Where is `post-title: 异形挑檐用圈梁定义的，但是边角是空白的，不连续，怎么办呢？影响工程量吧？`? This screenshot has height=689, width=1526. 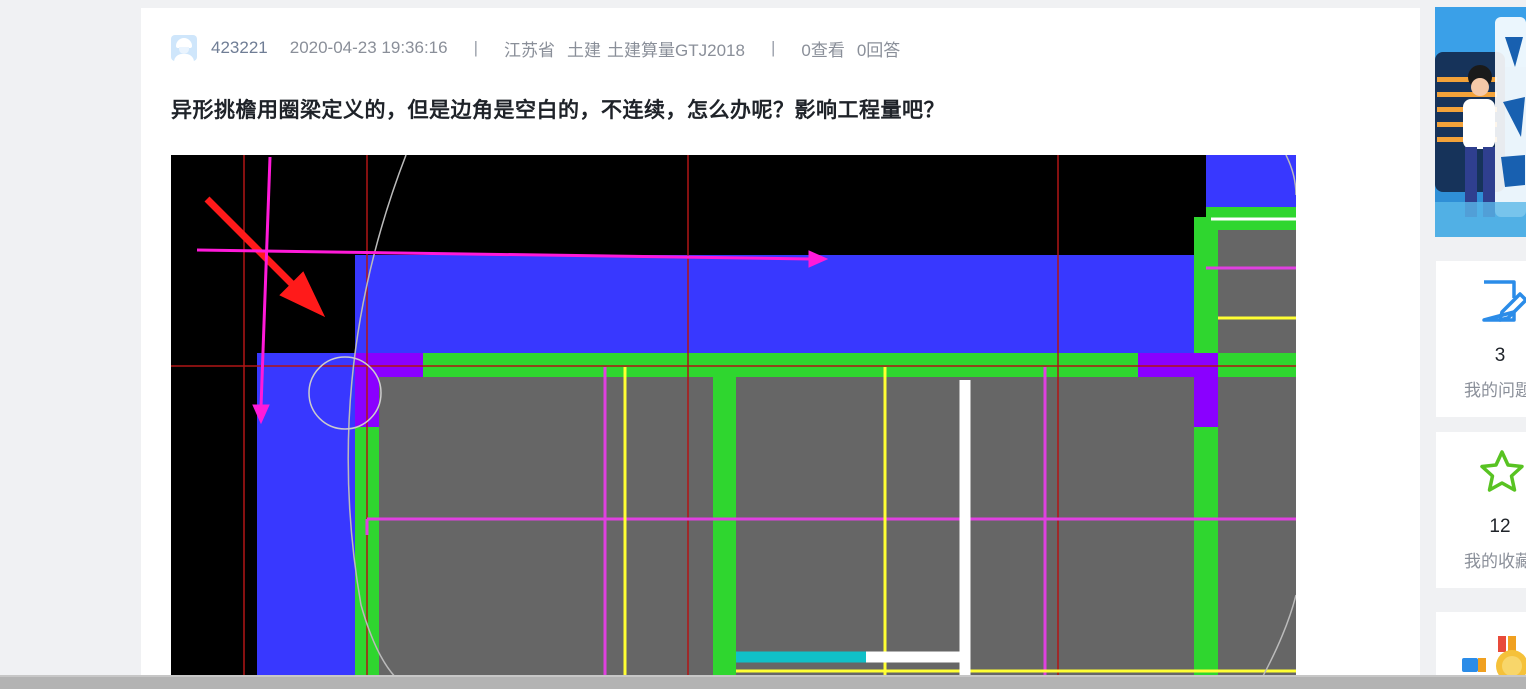 post-title: 异形挑檐用圈梁定义的，但是边角是空白的，不连续，怎么办呢？影响工程量吧？ is located at coordinates (558, 110).